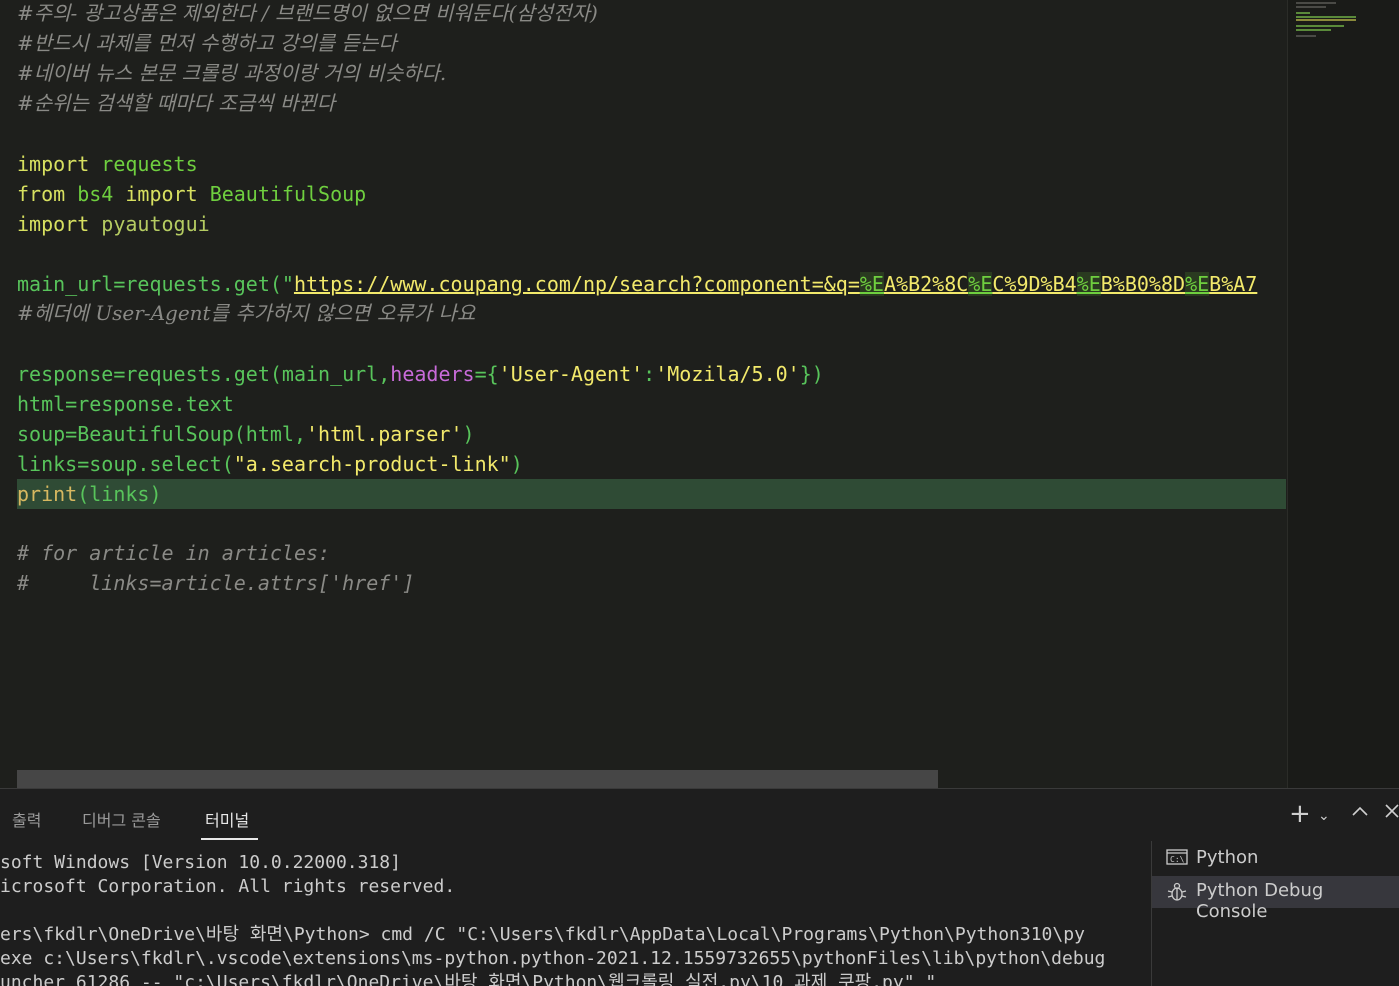 The height and width of the screenshot is (986, 1399). I want to click on url-link: C%9D%B4, so click(1034, 284).